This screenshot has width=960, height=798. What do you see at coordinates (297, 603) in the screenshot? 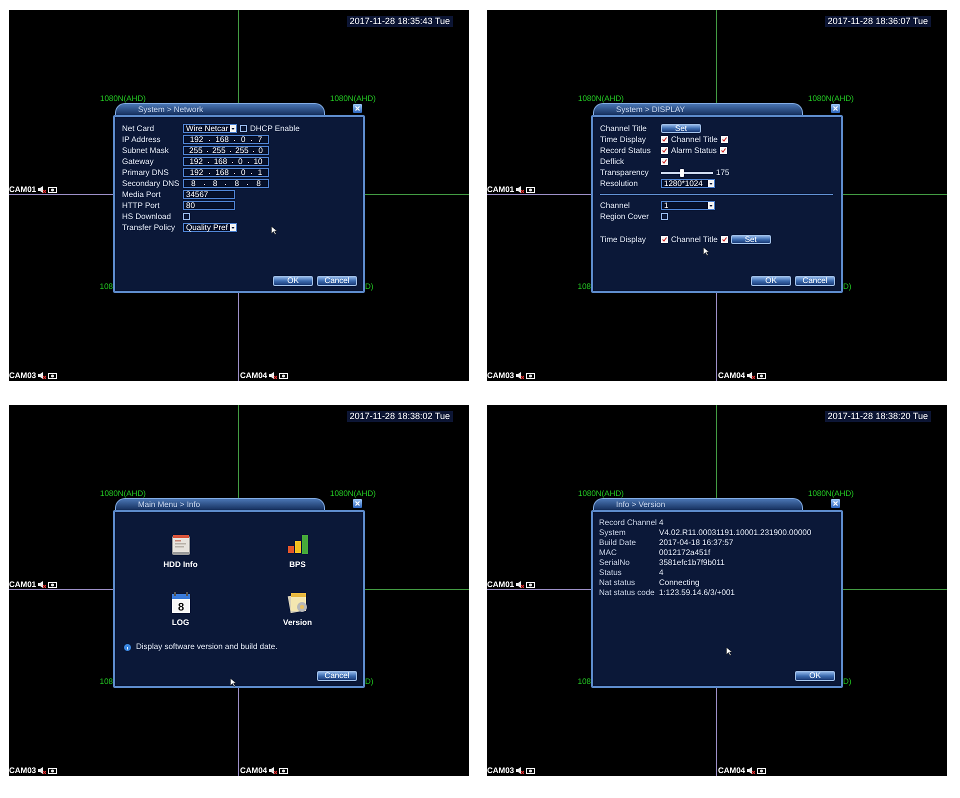
I see `papers-icon` at bounding box center [297, 603].